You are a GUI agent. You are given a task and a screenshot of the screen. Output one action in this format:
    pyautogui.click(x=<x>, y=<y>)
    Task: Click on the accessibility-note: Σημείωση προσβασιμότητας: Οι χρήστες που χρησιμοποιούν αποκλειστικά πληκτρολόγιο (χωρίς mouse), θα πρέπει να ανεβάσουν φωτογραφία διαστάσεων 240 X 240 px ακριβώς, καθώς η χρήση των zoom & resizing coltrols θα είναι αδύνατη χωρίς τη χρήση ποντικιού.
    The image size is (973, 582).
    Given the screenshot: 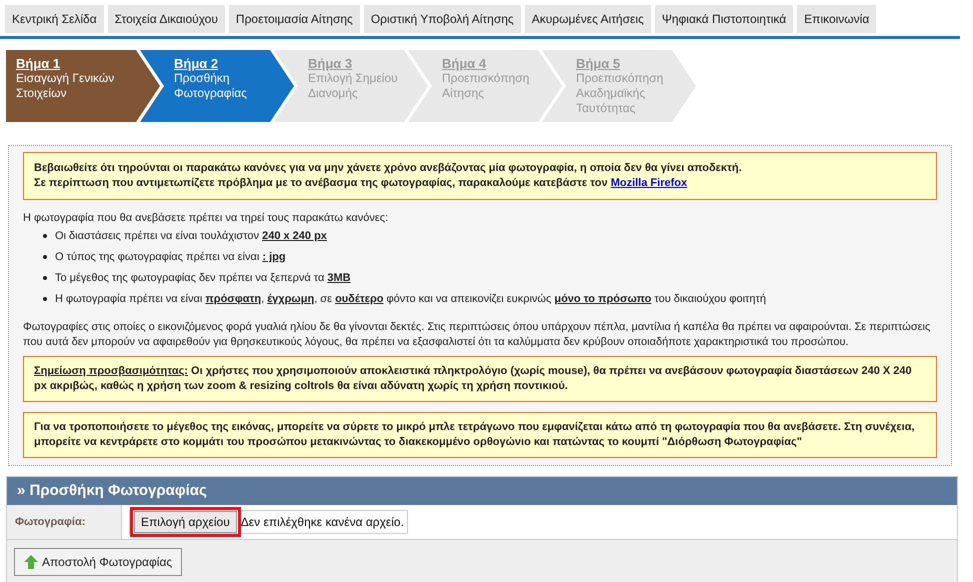 What is the action you would take?
    pyautogui.click(x=480, y=379)
    